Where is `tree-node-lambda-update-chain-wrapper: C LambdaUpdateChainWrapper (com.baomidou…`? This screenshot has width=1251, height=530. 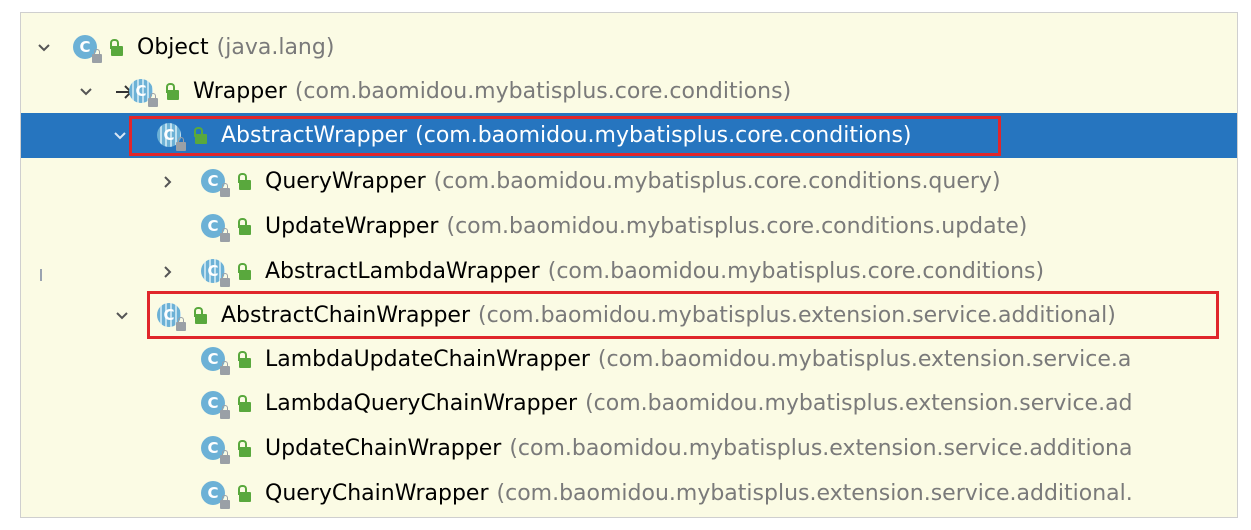
tree-node-lambda-update-chain-wrapper: C LambdaUpdateChainWrapper (com.baomidou… is located at coordinates (629, 359).